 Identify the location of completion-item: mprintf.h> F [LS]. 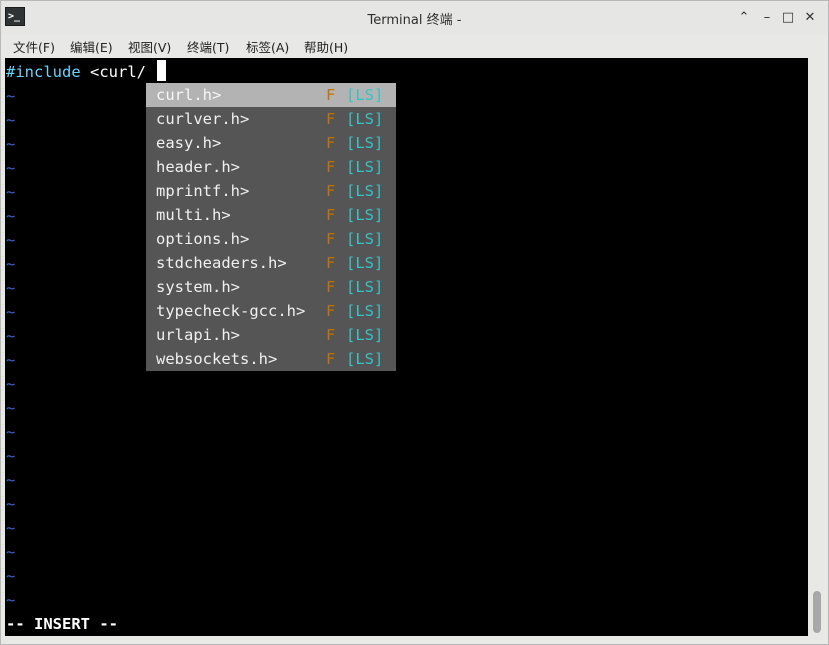
(271, 191).